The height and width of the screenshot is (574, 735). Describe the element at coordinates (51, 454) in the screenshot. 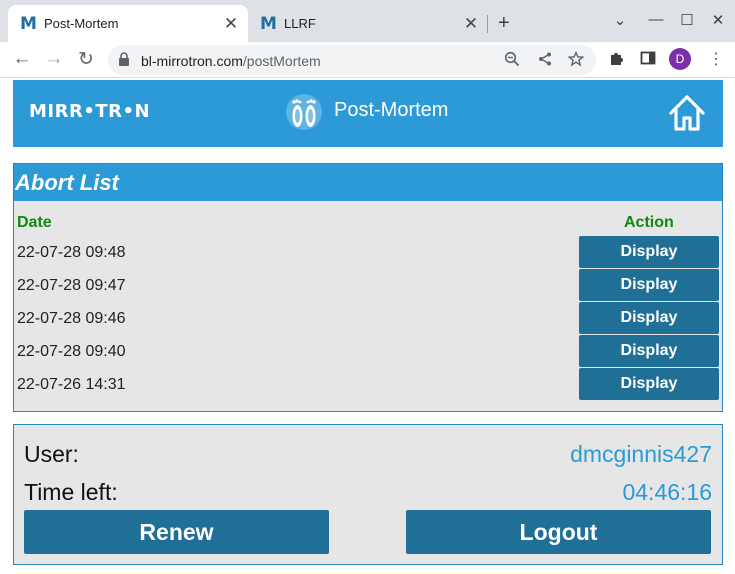

I see `user-label: User:` at that location.